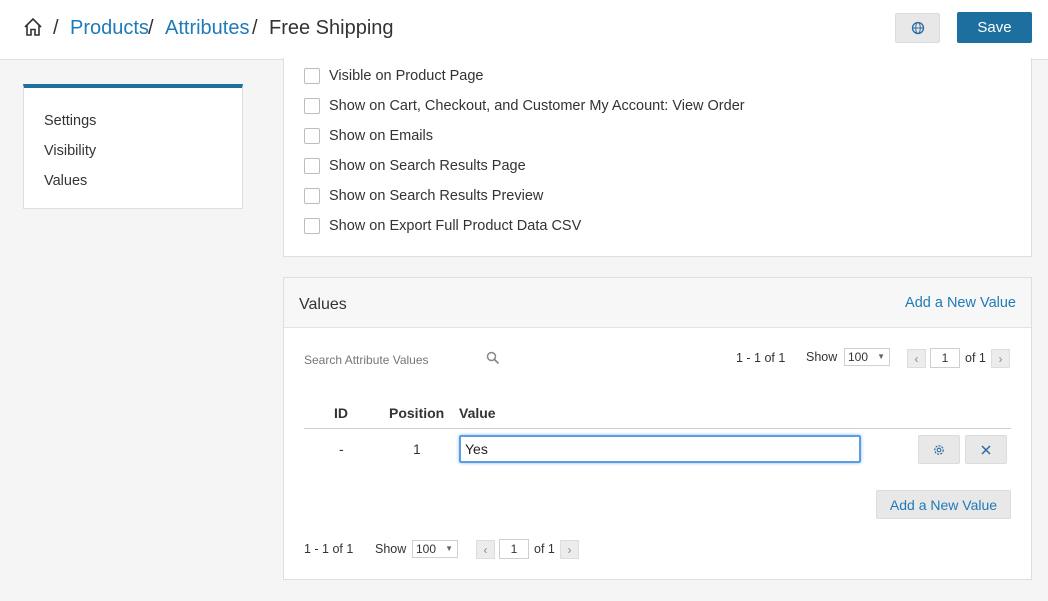  Describe the element at coordinates (341, 413) in the screenshot. I see `column-header-id: ID` at that location.